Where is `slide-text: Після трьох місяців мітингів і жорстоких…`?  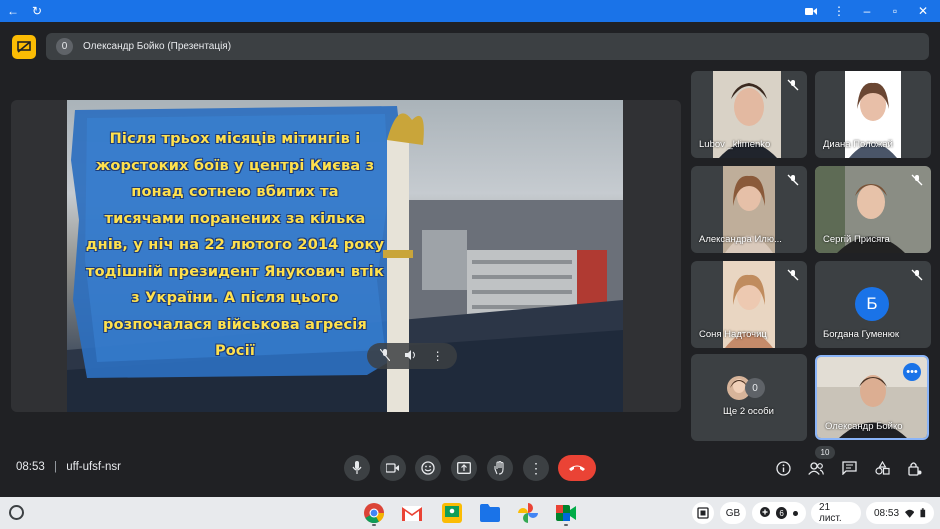 slide-text: Після трьох місяців мітингів і жорстоких… is located at coordinates (235, 245).